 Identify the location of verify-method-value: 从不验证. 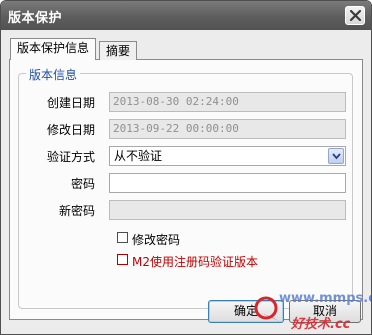
(138, 156).